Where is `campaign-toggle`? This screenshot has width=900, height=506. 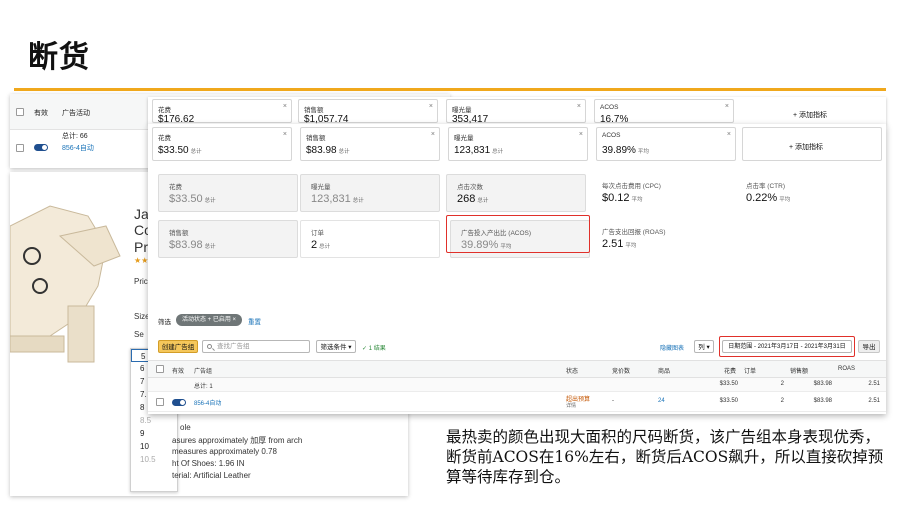 campaign-toggle is located at coordinates (41, 147).